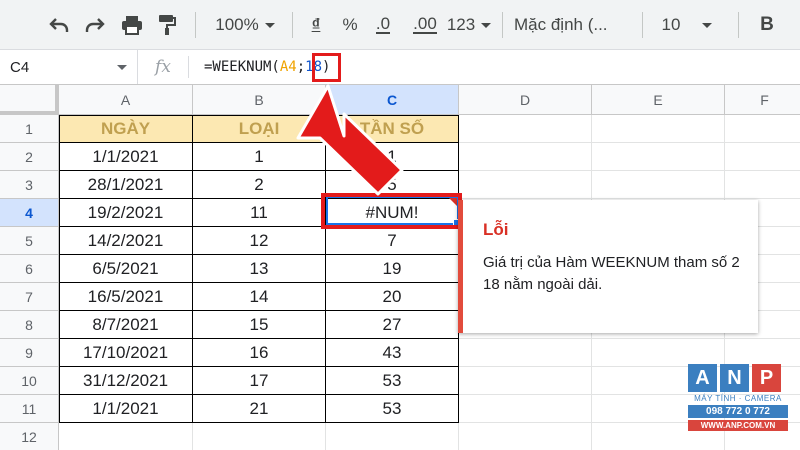 The height and width of the screenshot is (450, 800). What do you see at coordinates (163, 67) in the screenshot?
I see `fx-icon: fx` at bounding box center [163, 67].